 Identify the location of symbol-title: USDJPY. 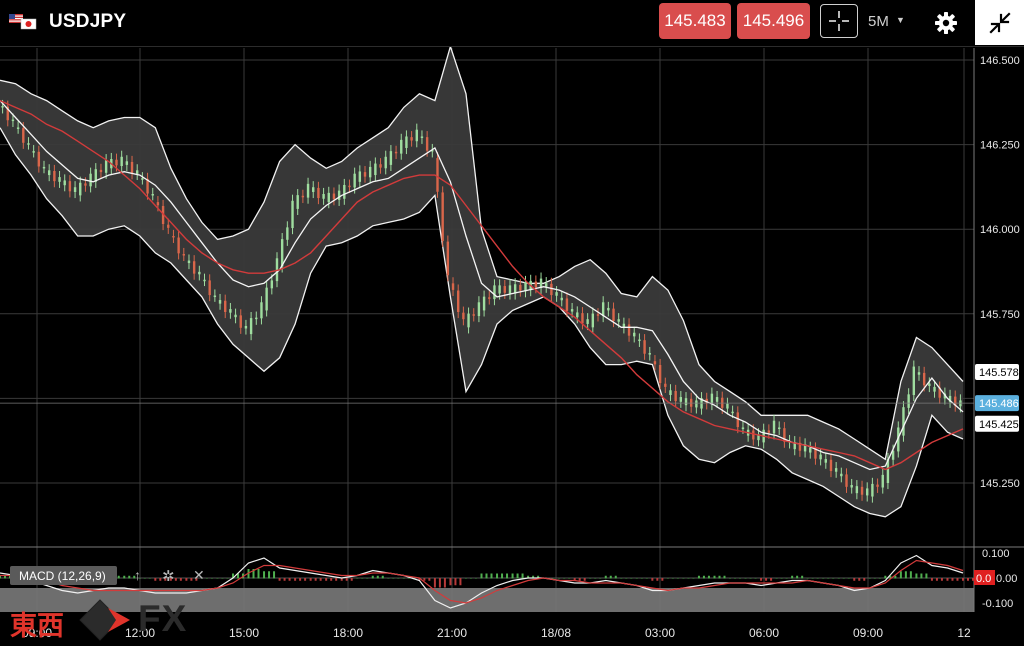
(87, 22).